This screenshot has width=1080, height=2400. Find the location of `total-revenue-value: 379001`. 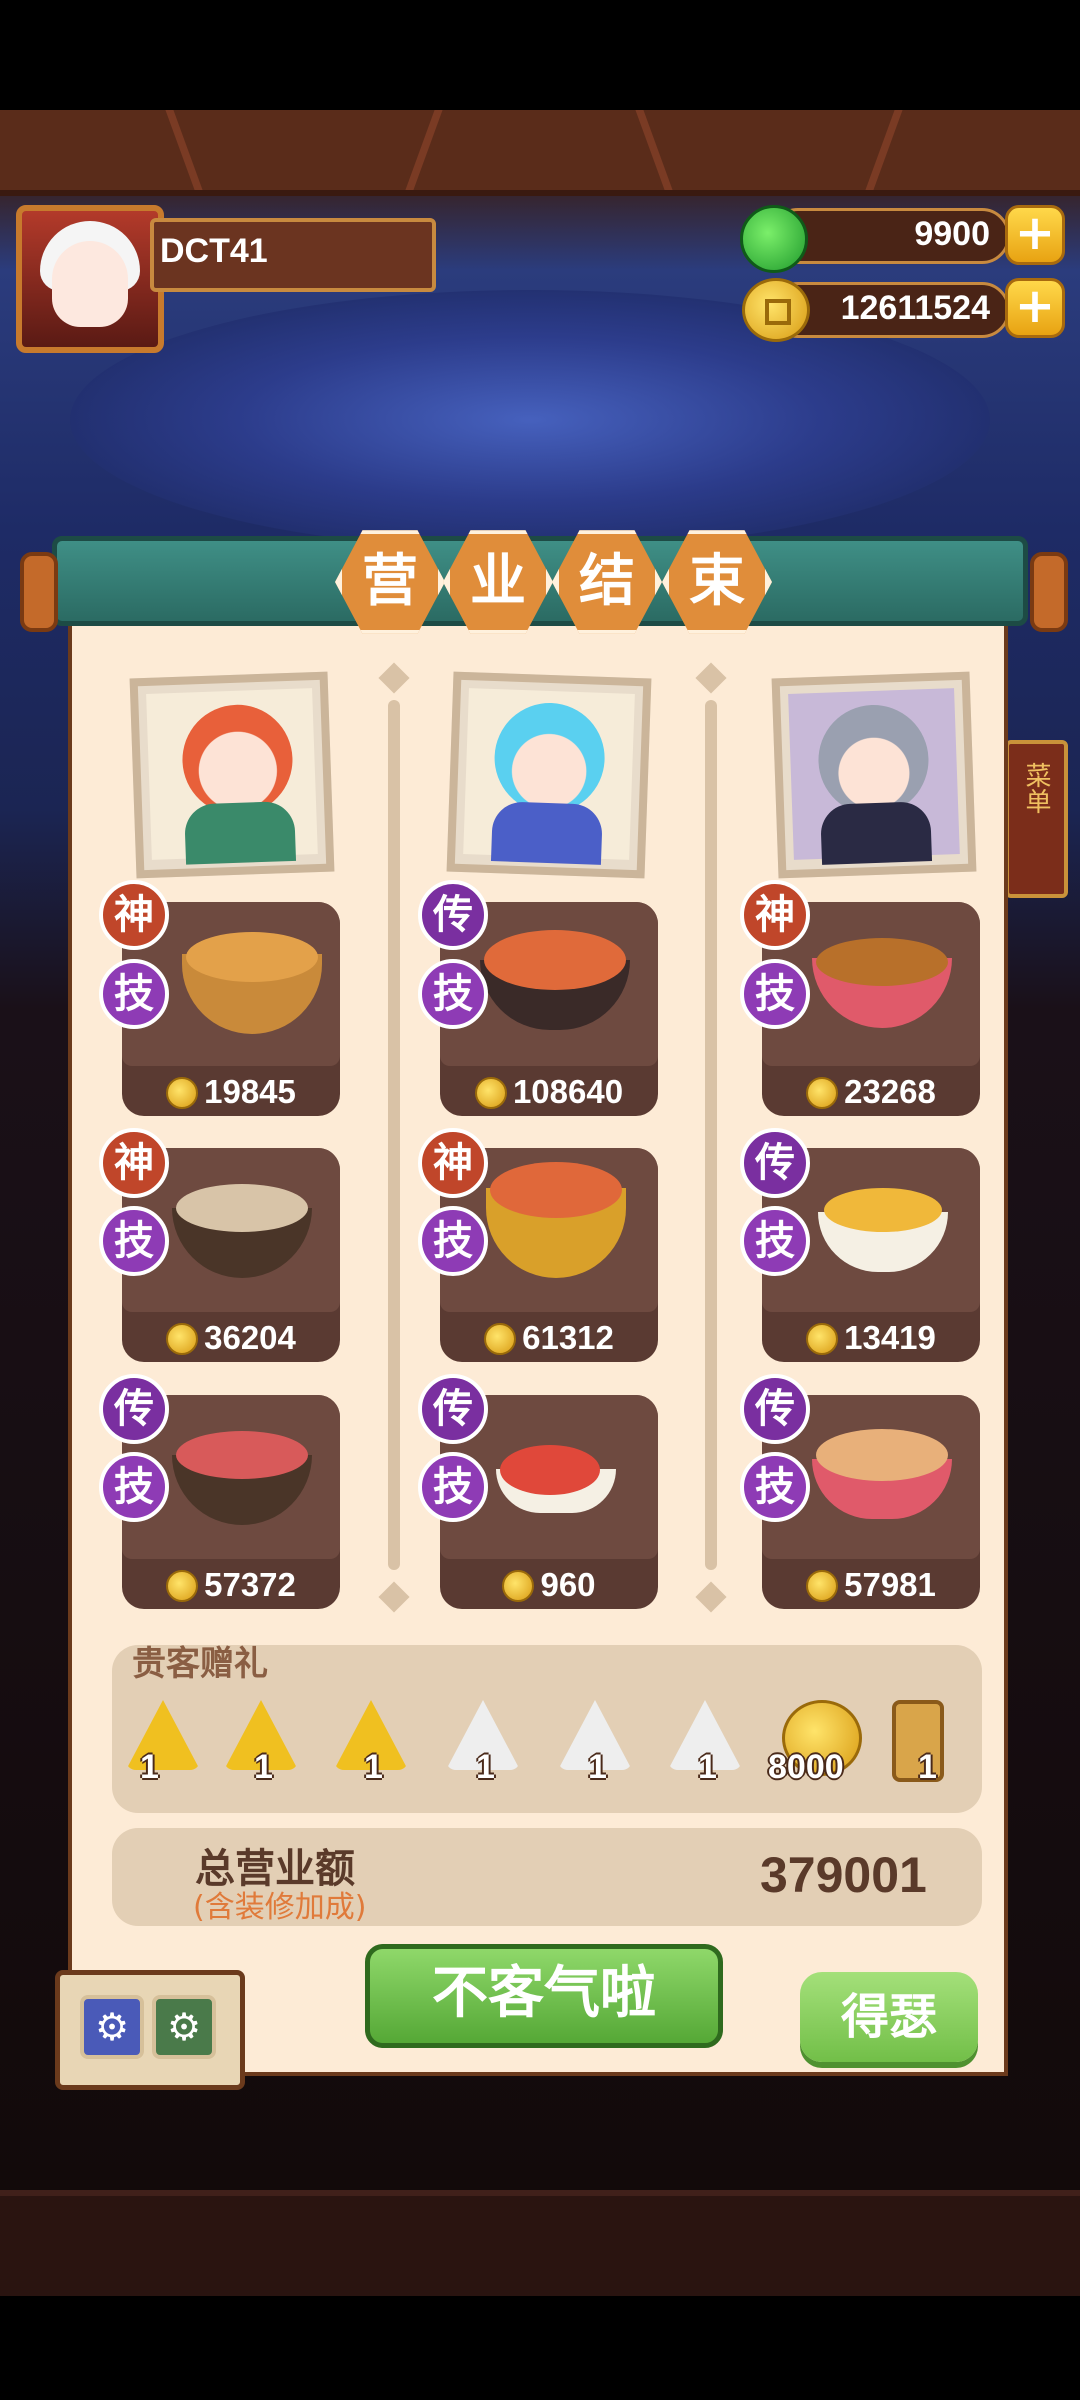

total-revenue-value: 379001 is located at coordinates (843, 1875).